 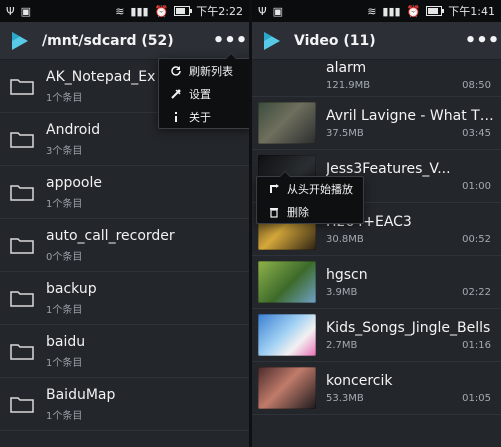 I want to click on settings-tools-icon, so click(x=176, y=94).